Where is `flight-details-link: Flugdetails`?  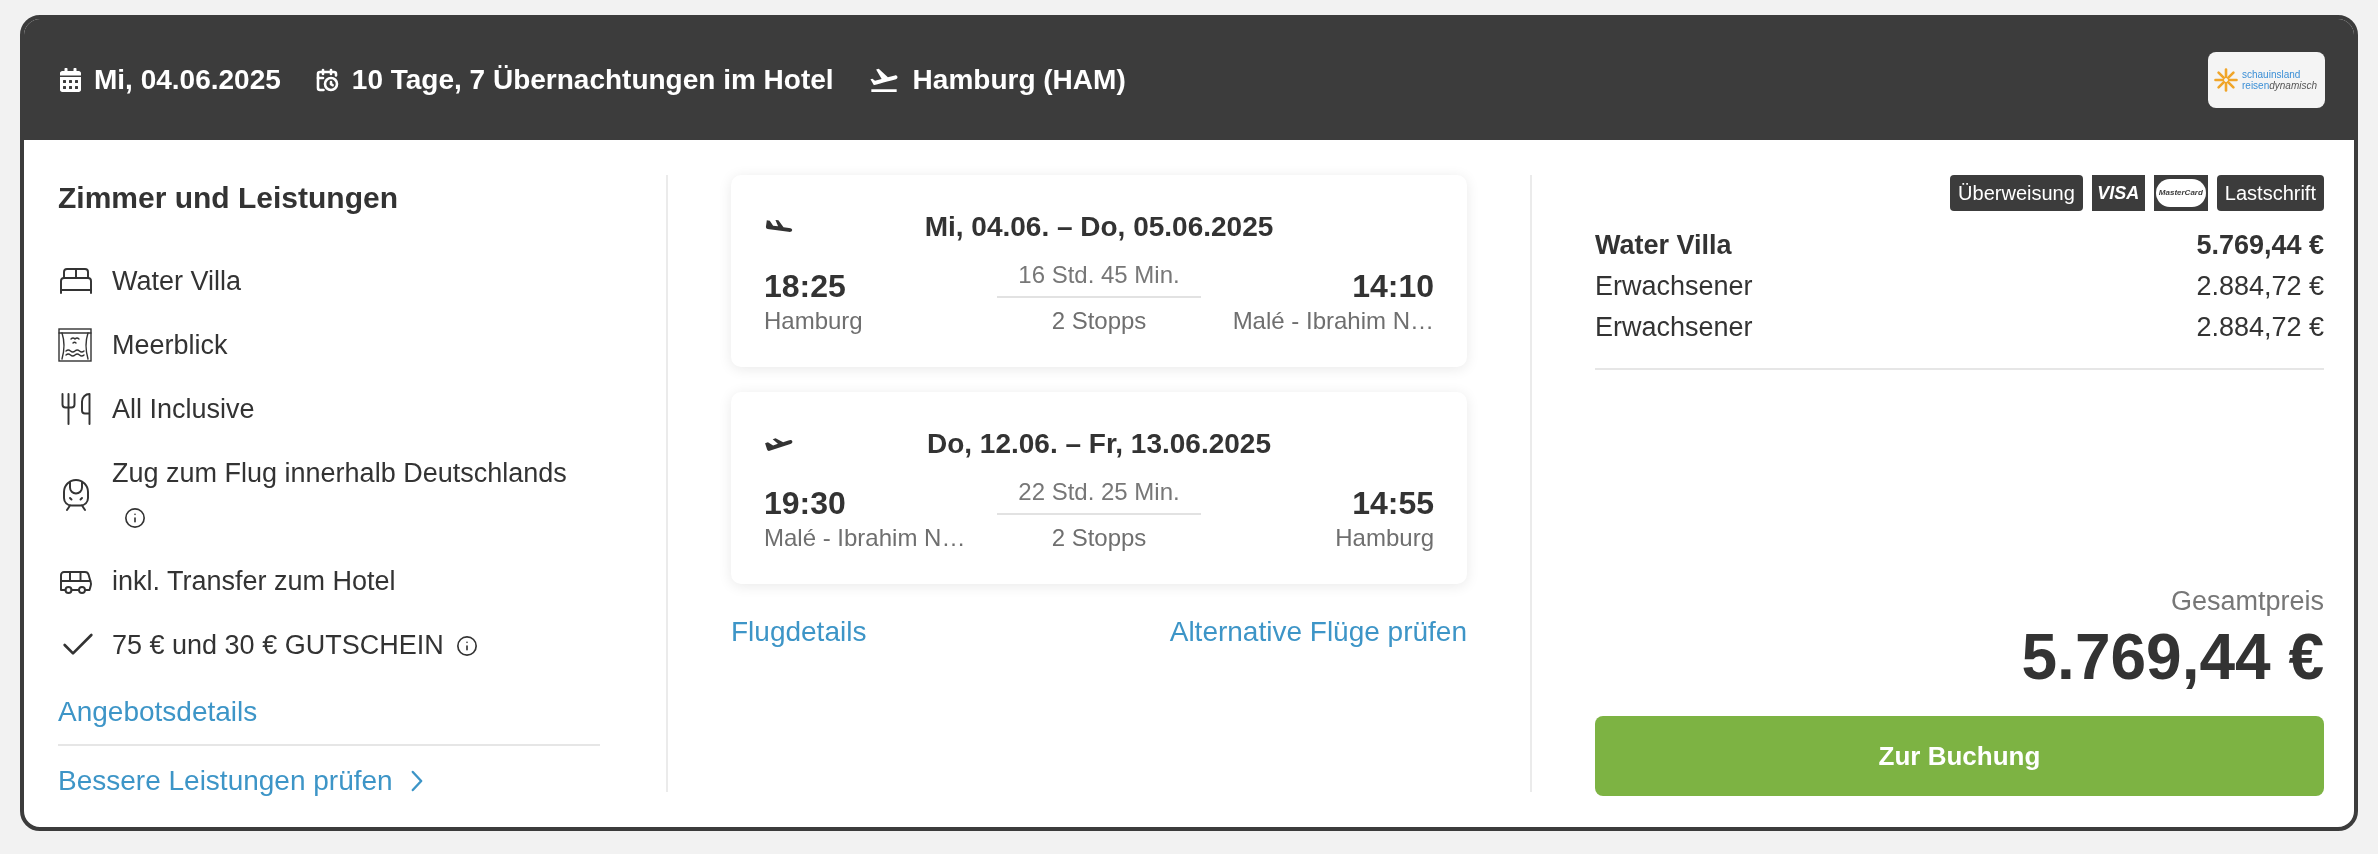
flight-details-link: Flugdetails is located at coordinates (799, 632).